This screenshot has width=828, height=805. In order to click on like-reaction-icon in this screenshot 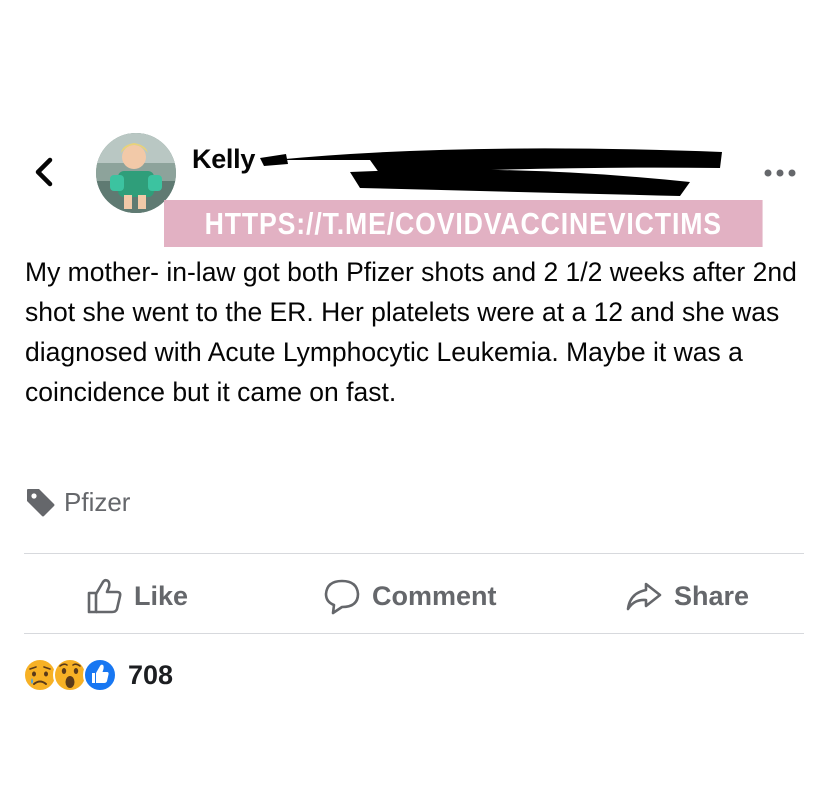, I will do `click(100, 675)`.